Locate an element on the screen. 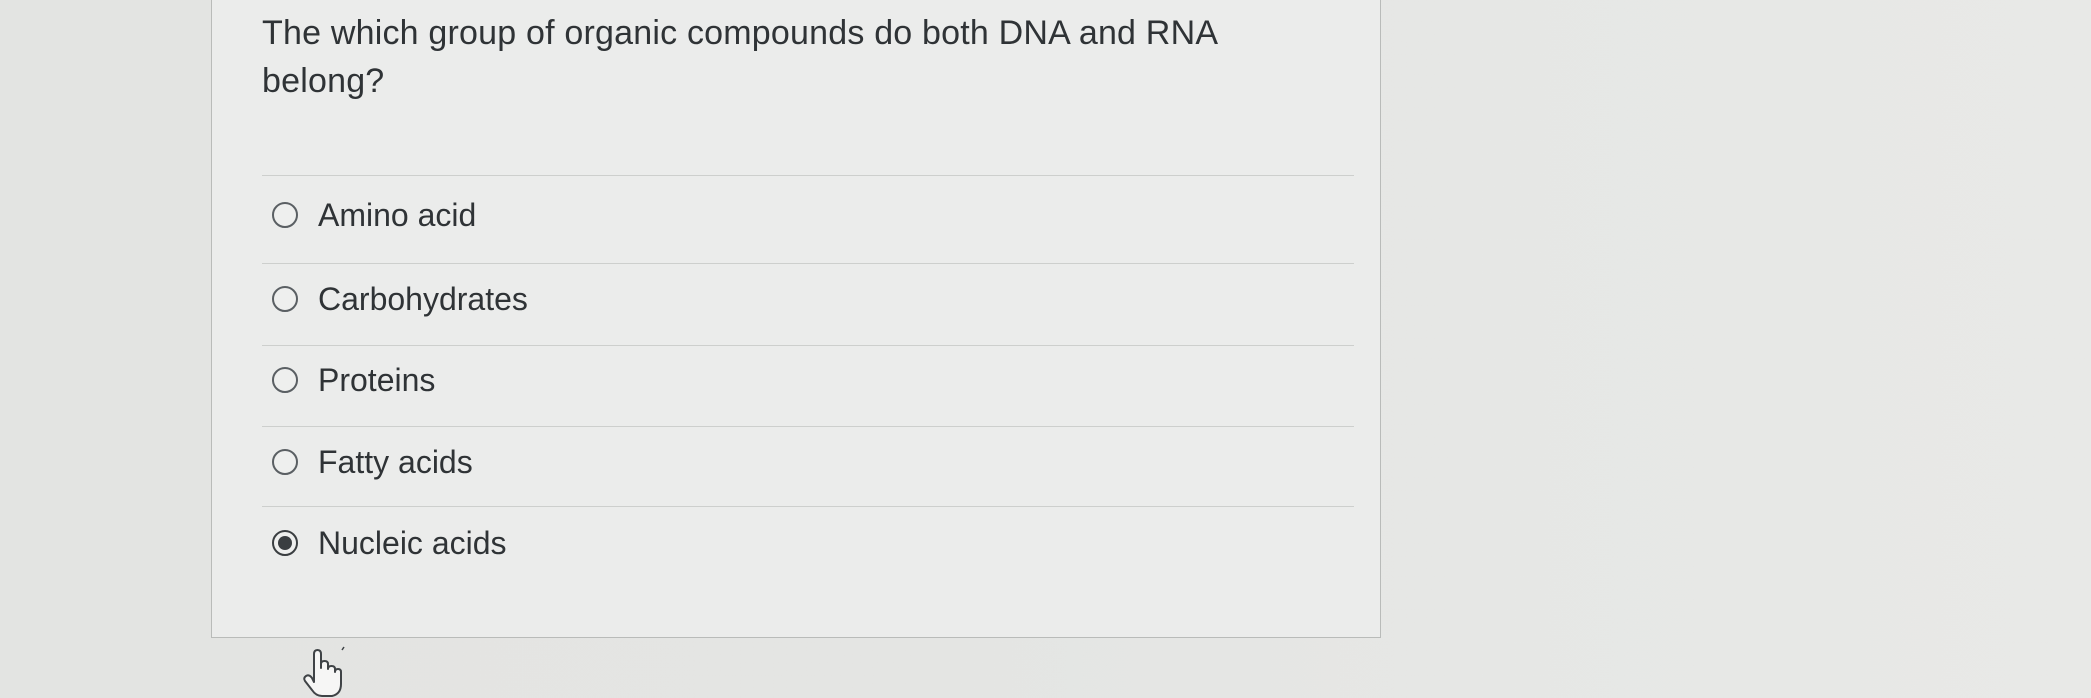 The height and width of the screenshot is (698, 2091). option-label: Amino acid is located at coordinates (397, 214).